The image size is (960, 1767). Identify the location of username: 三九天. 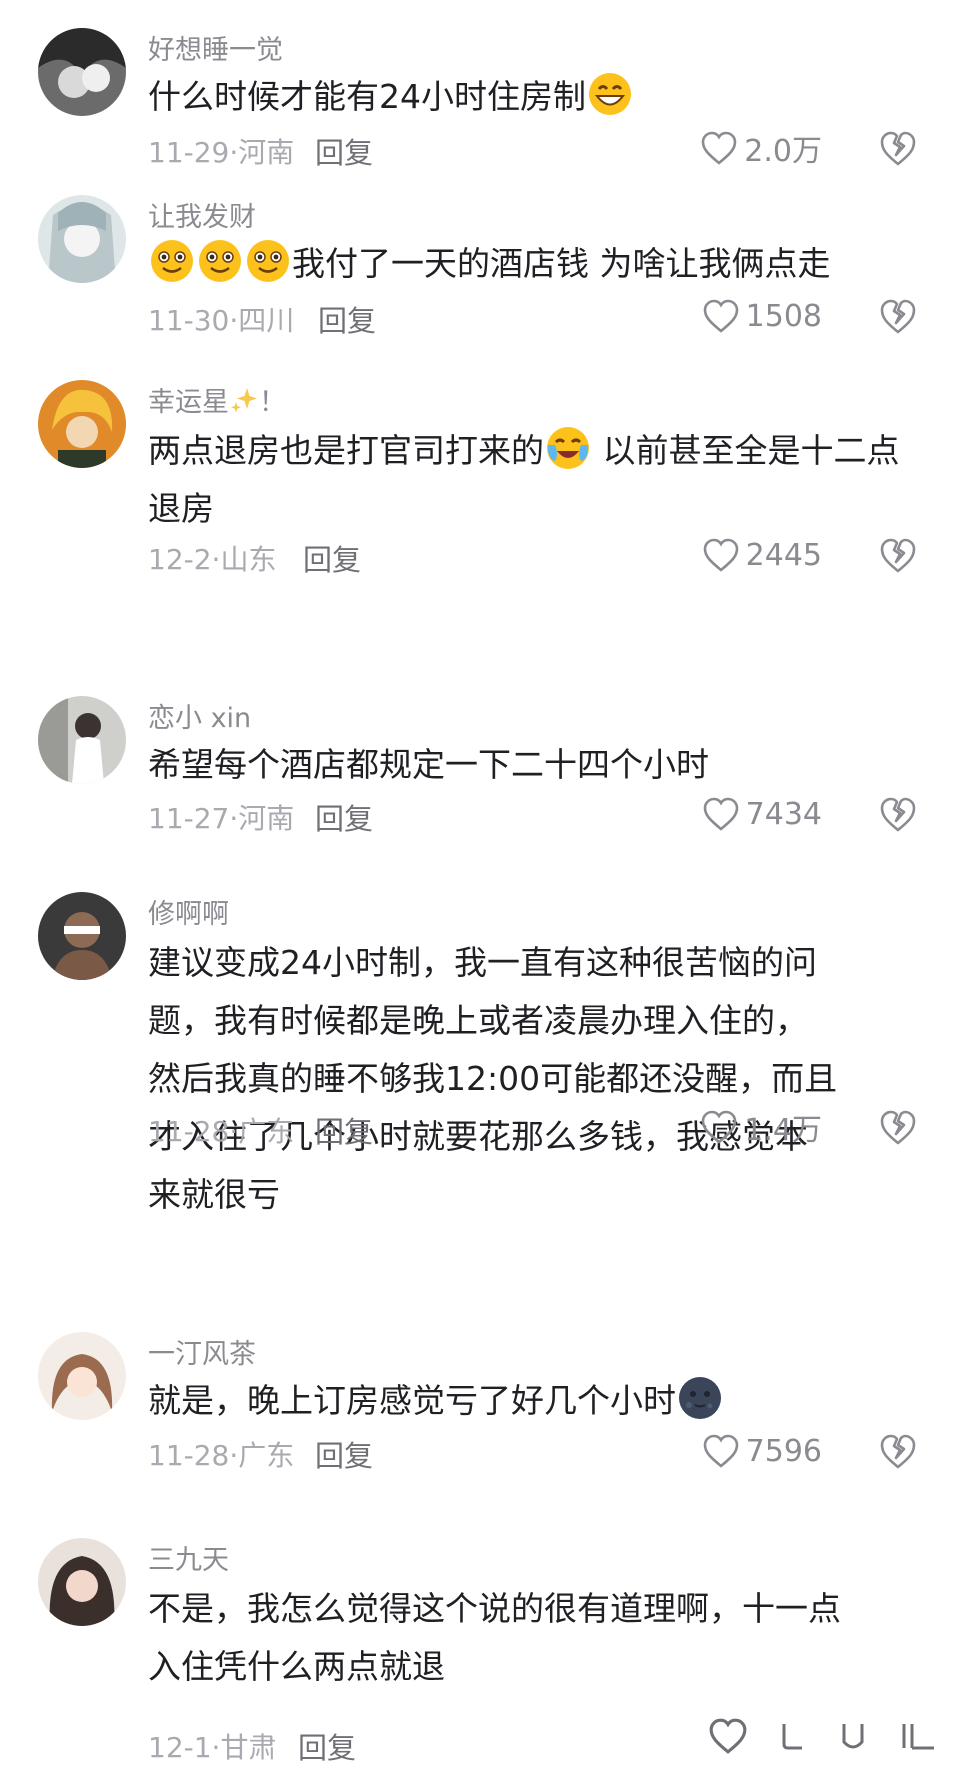
(188, 1557).